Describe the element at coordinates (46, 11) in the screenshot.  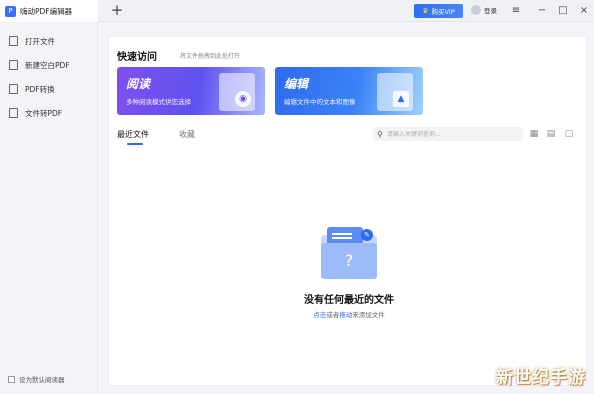
I see `app-title: 嗨动PDF编辑器` at that location.